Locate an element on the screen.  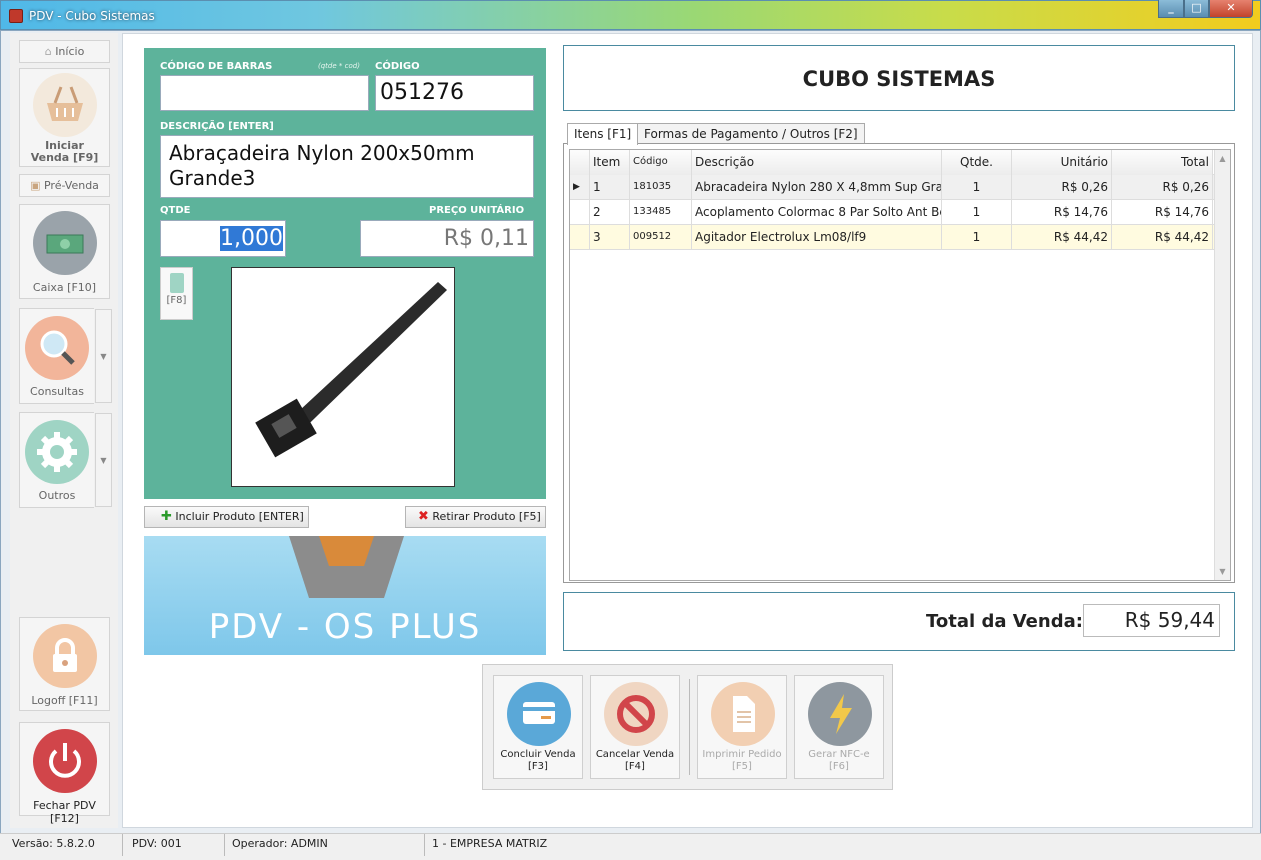
action-divider is located at coordinates (689, 727).